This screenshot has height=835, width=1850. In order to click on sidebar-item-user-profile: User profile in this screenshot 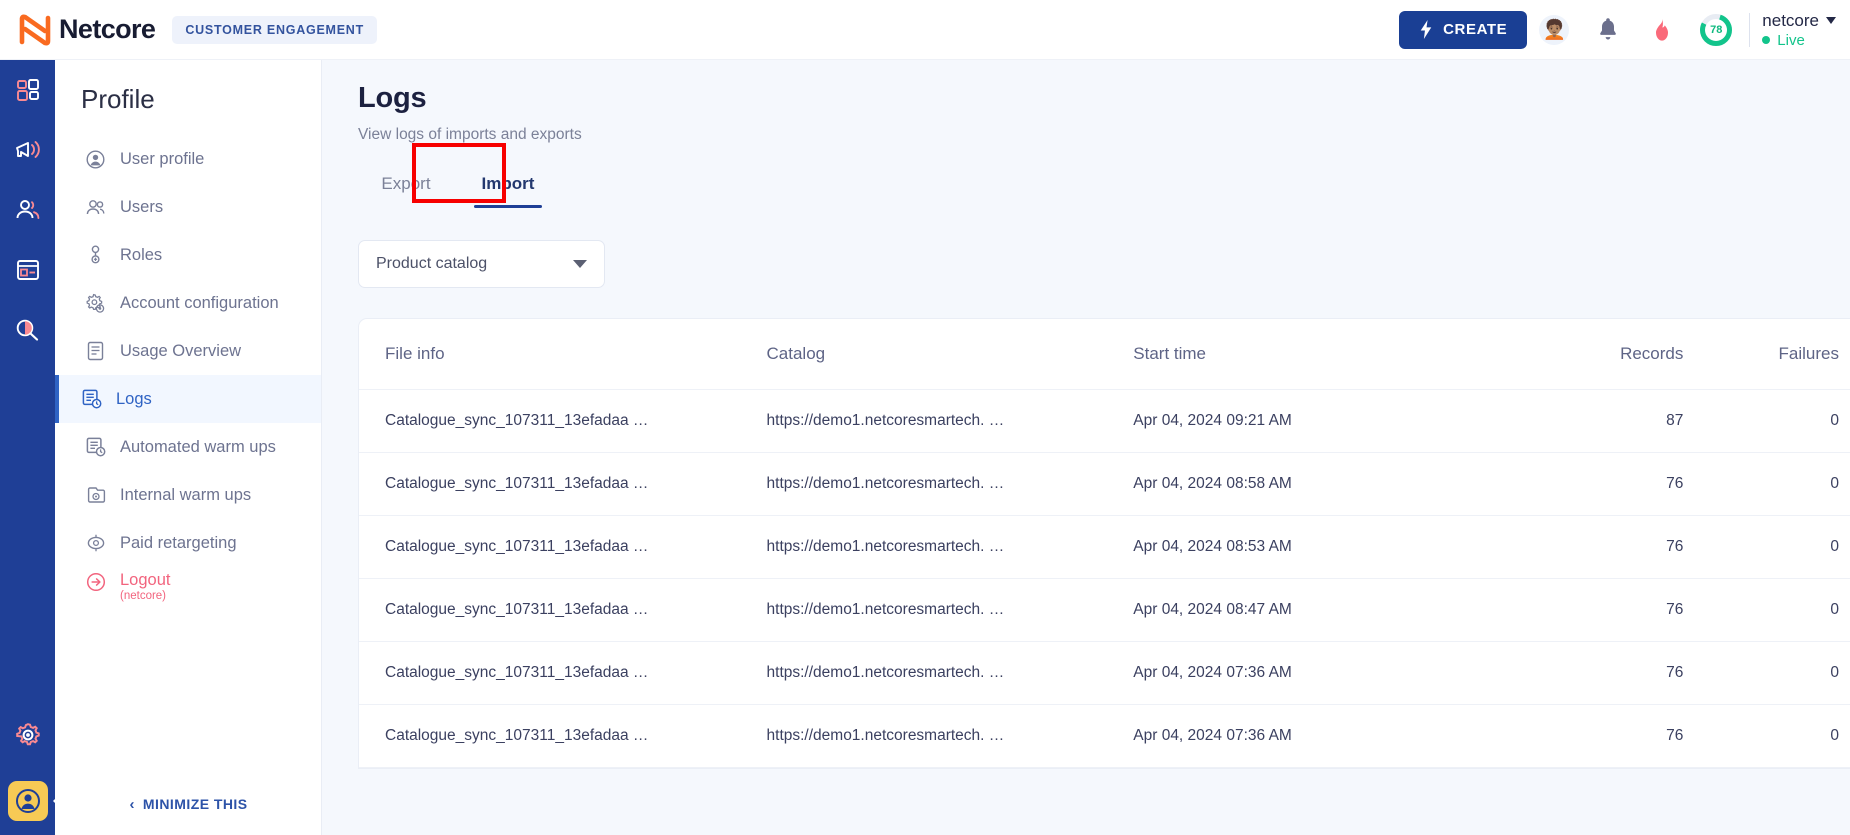, I will do `click(188, 159)`.